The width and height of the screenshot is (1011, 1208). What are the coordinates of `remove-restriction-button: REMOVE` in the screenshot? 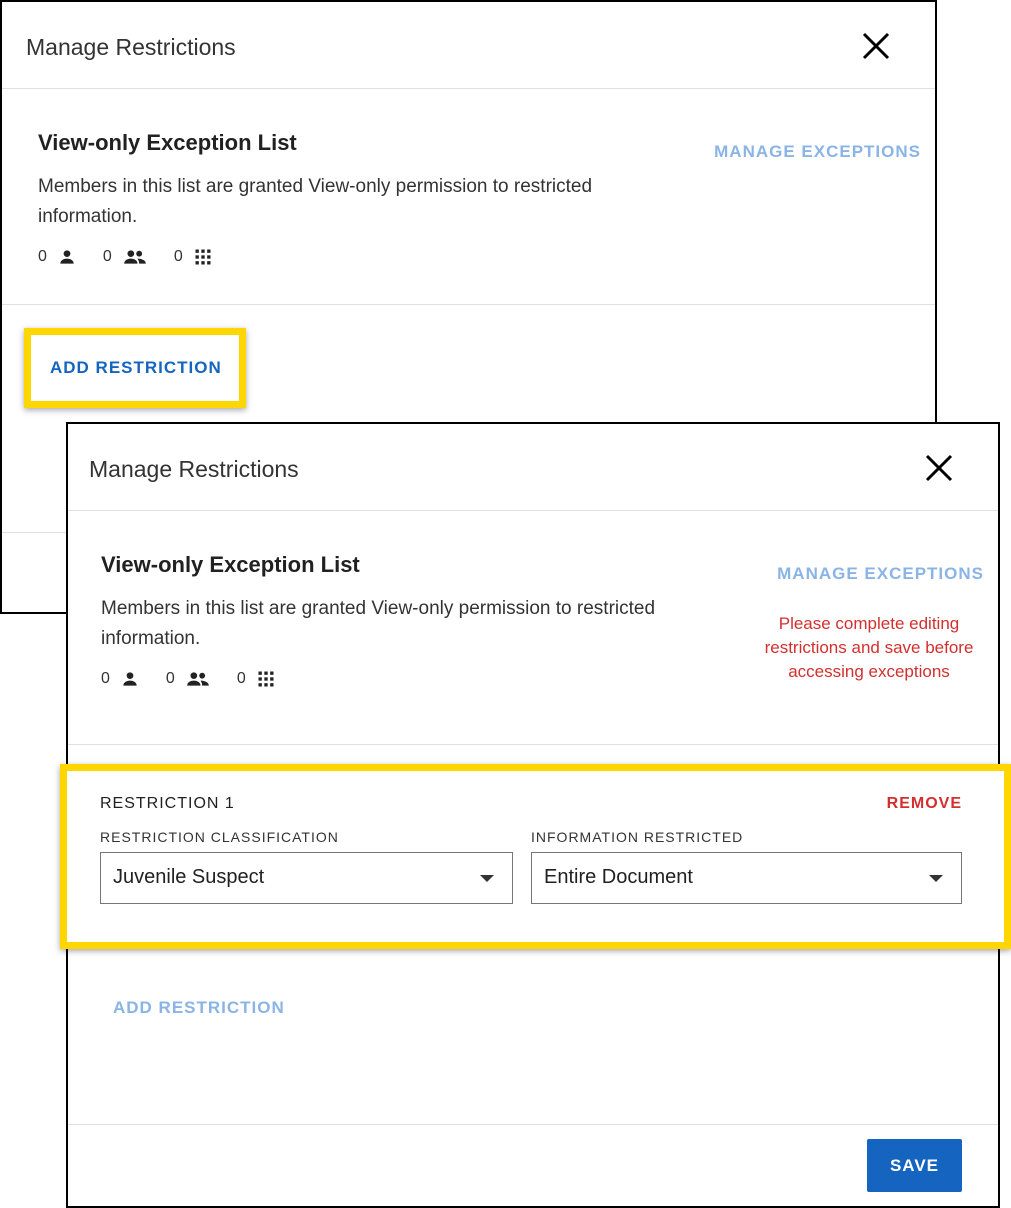 It's located at (924, 804).